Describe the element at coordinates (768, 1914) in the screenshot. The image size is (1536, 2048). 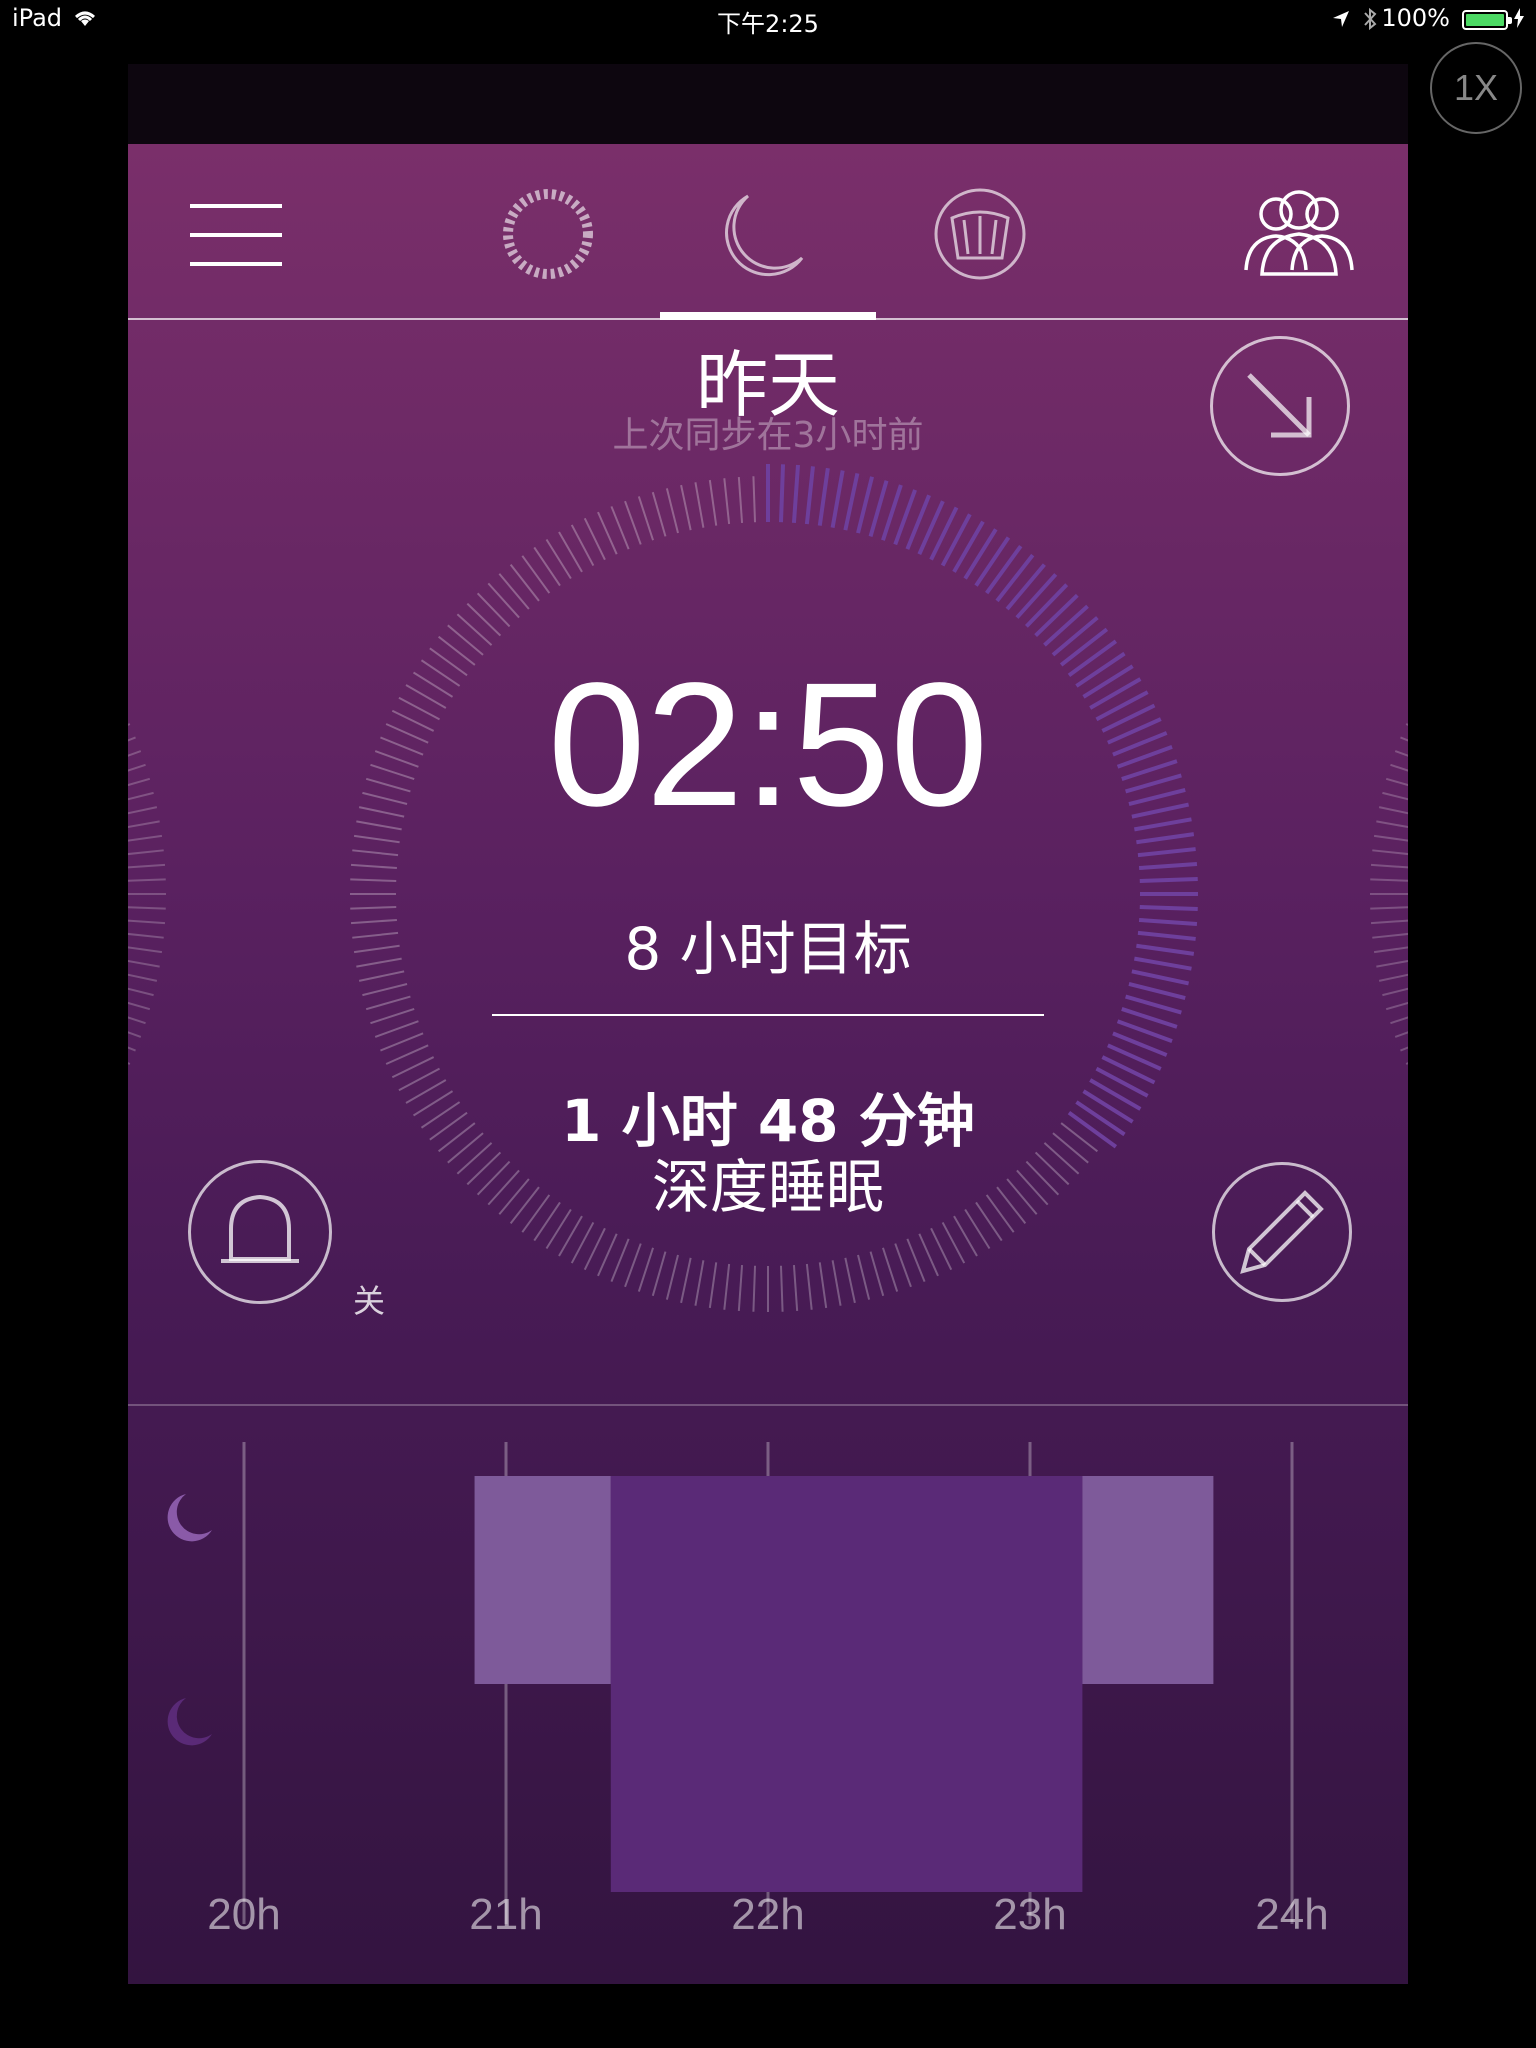
I see `x-tick-label: 22h` at that location.